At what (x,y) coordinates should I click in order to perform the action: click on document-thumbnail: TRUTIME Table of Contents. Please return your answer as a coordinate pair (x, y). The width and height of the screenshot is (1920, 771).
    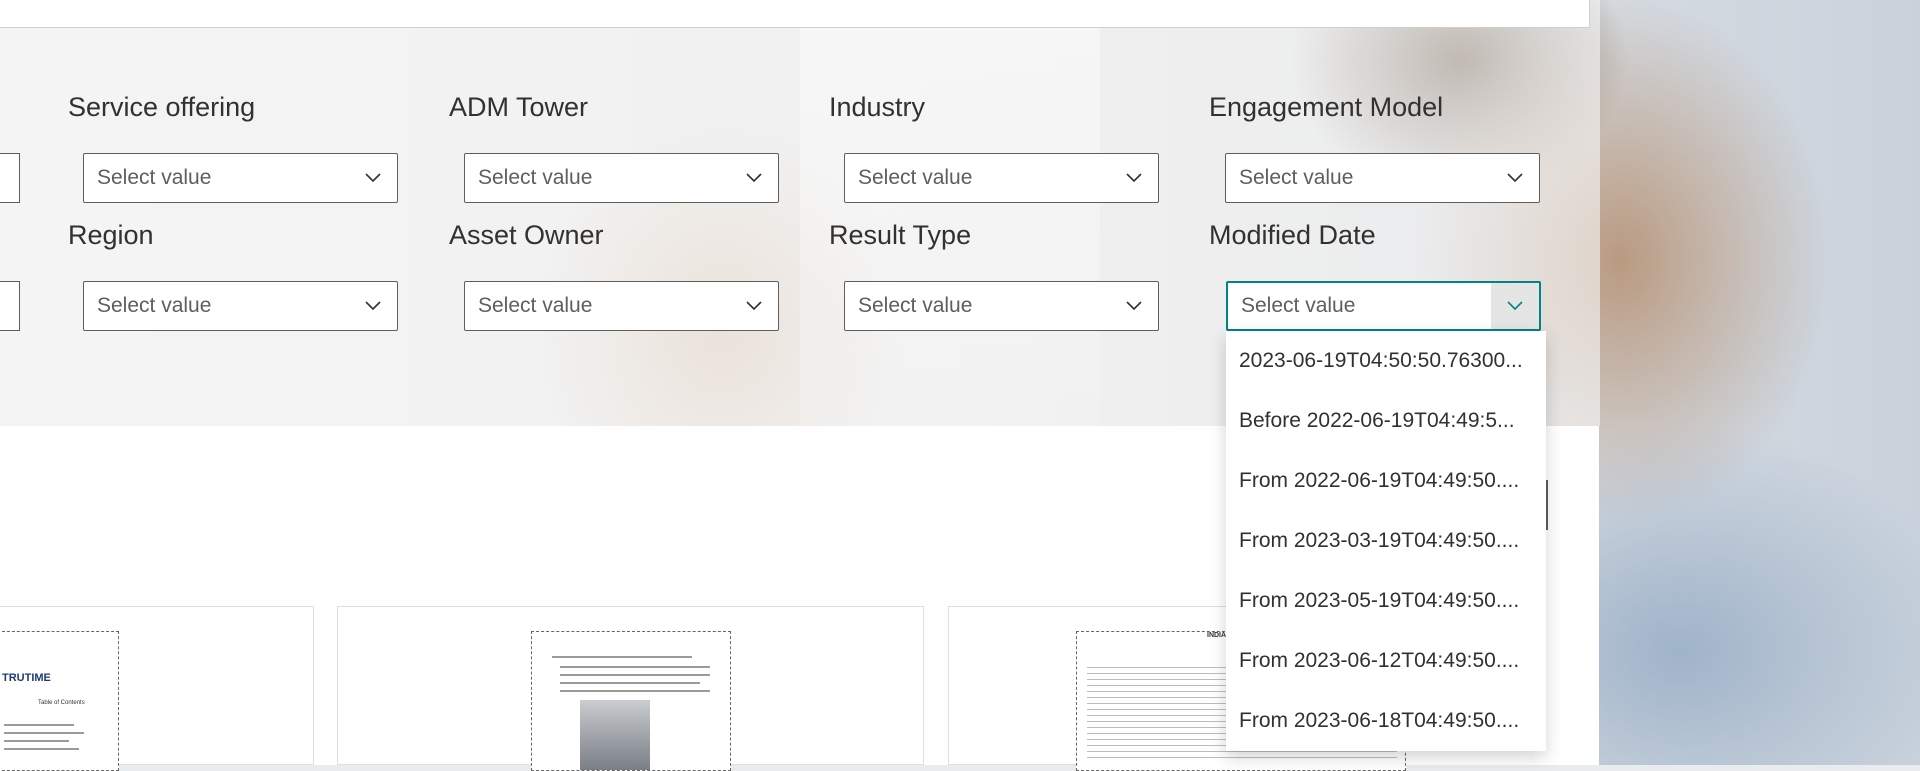
    Looking at the image, I should click on (59, 701).